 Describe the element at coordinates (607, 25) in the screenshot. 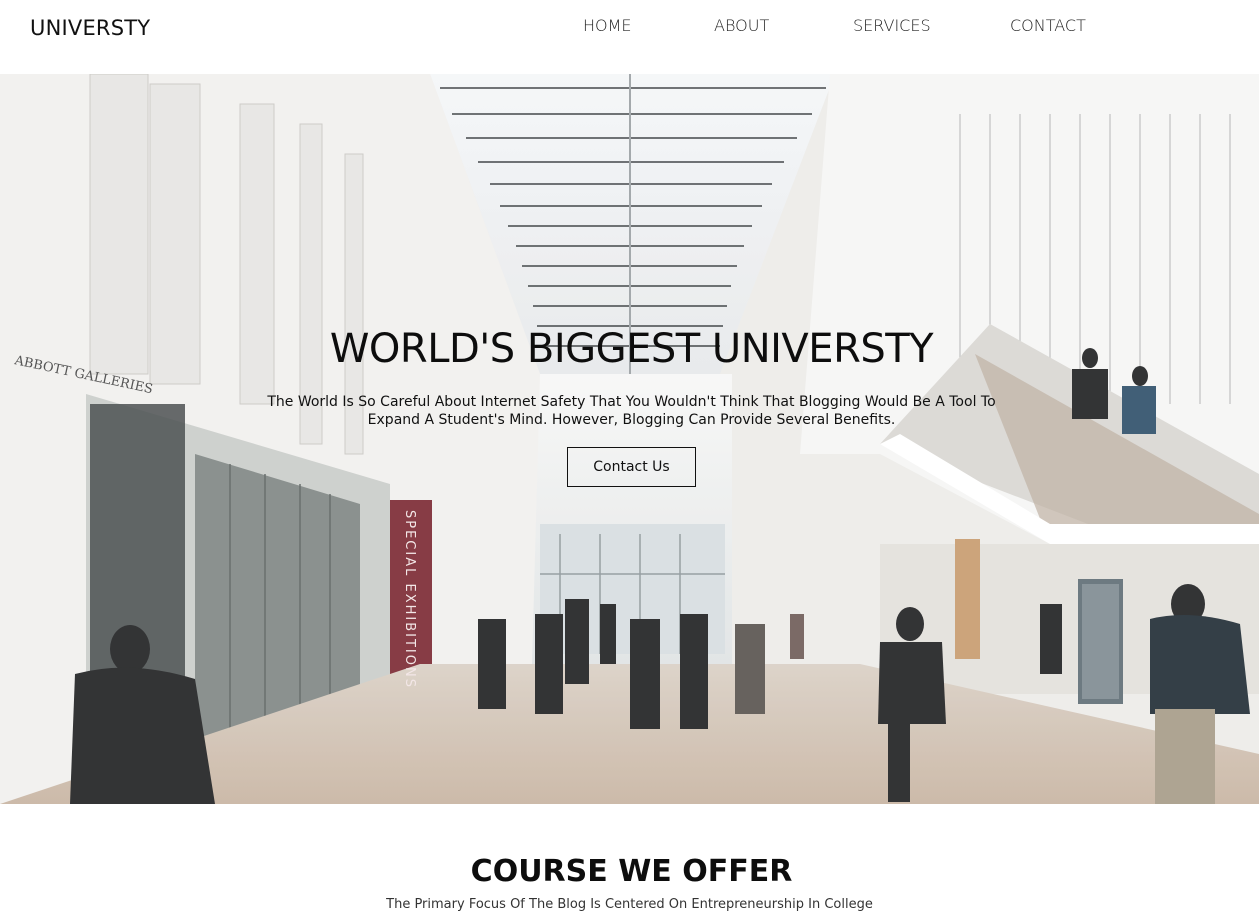

I see `nav-link-home: HOME` at that location.